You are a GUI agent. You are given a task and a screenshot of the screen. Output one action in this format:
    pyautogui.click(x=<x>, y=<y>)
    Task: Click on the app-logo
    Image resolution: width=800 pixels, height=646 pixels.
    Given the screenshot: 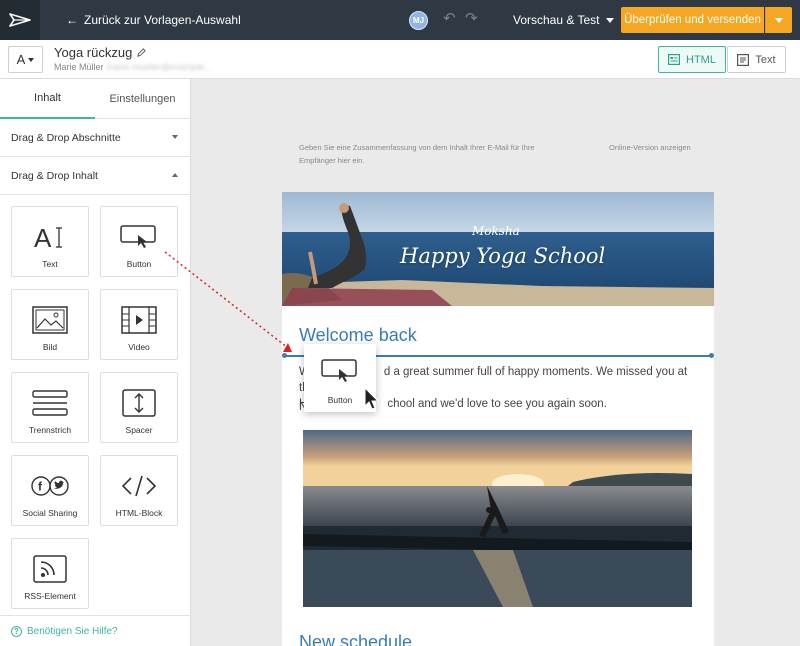 What is the action you would take?
    pyautogui.click(x=20, y=20)
    